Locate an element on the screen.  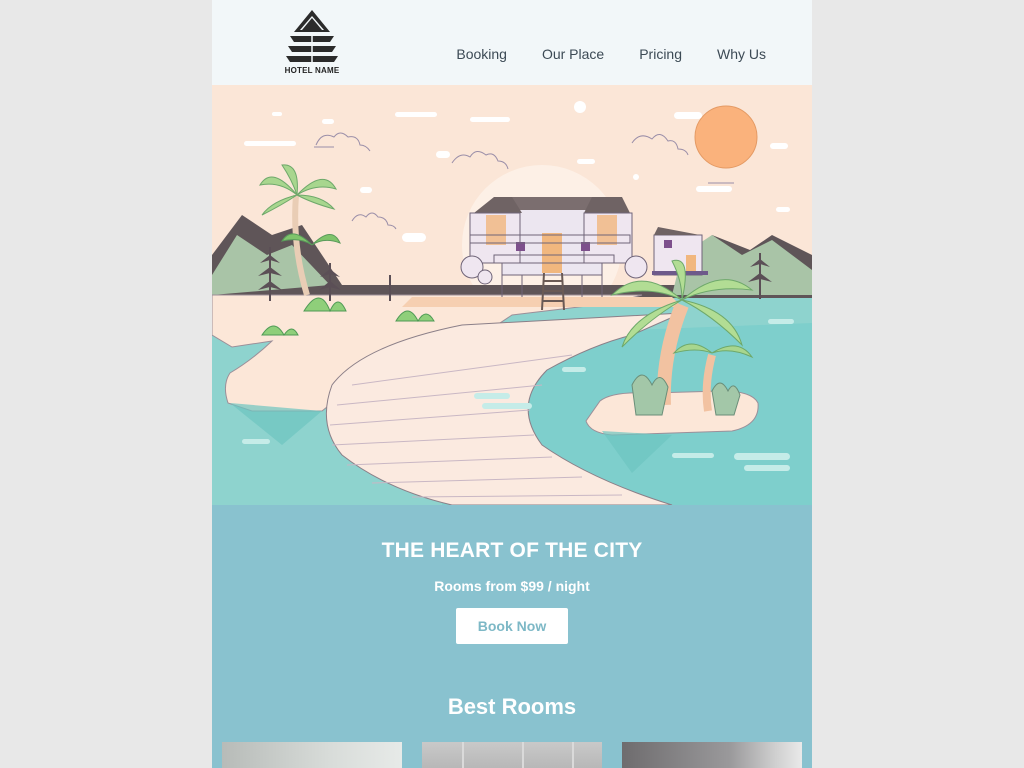
logo-pyramid-icon is located at coordinates (312, 37).